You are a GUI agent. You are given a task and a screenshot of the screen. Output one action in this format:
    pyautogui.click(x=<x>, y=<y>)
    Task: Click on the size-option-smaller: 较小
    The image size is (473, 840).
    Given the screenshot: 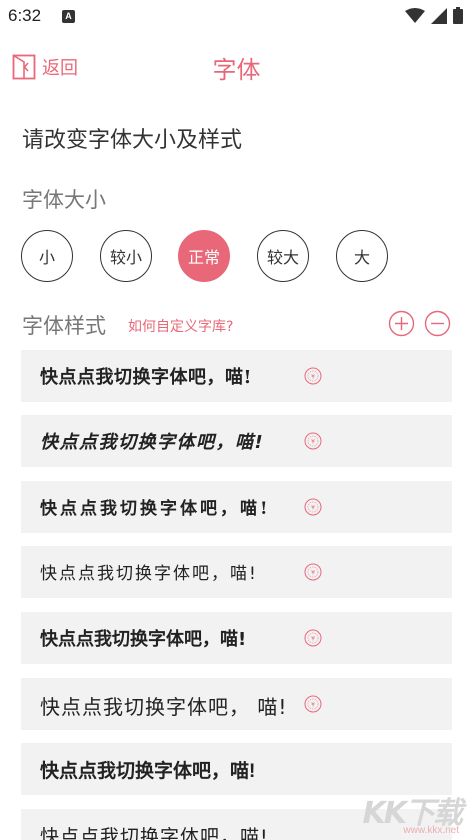 What is the action you would take?
    pyautogui.click(x=126, y=256)
    